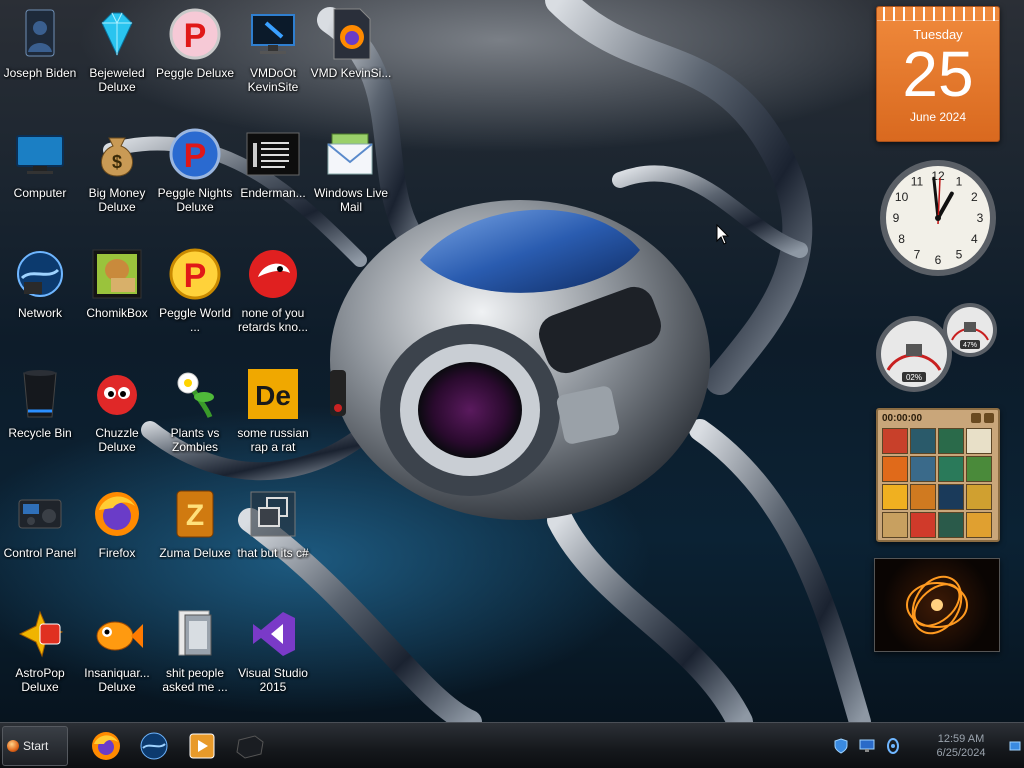 This screenshot has height=768, width=1024. I want to click on svg-text: P, so click(195, 276).